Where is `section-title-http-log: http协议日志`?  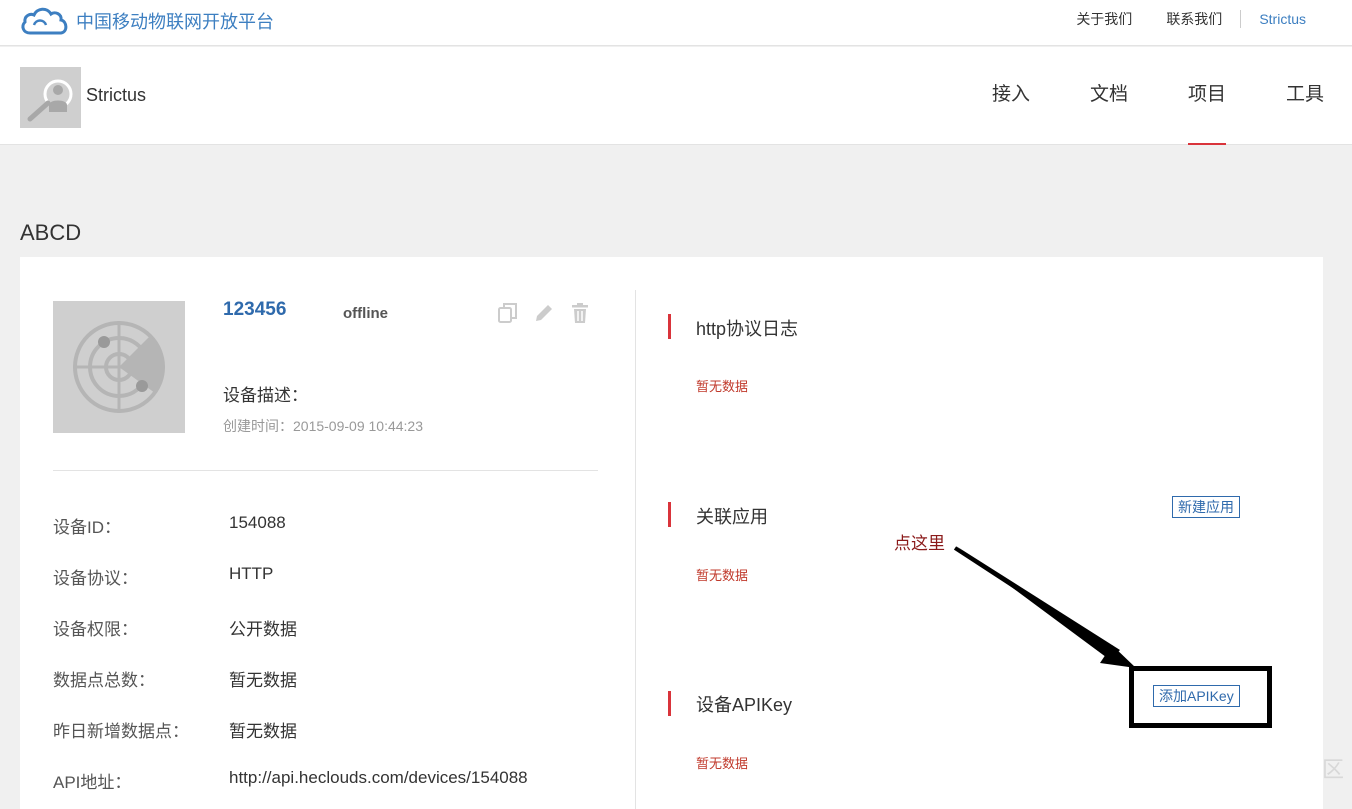
section-title-http-log: http协议日志 is located at coordinates (747, 329).